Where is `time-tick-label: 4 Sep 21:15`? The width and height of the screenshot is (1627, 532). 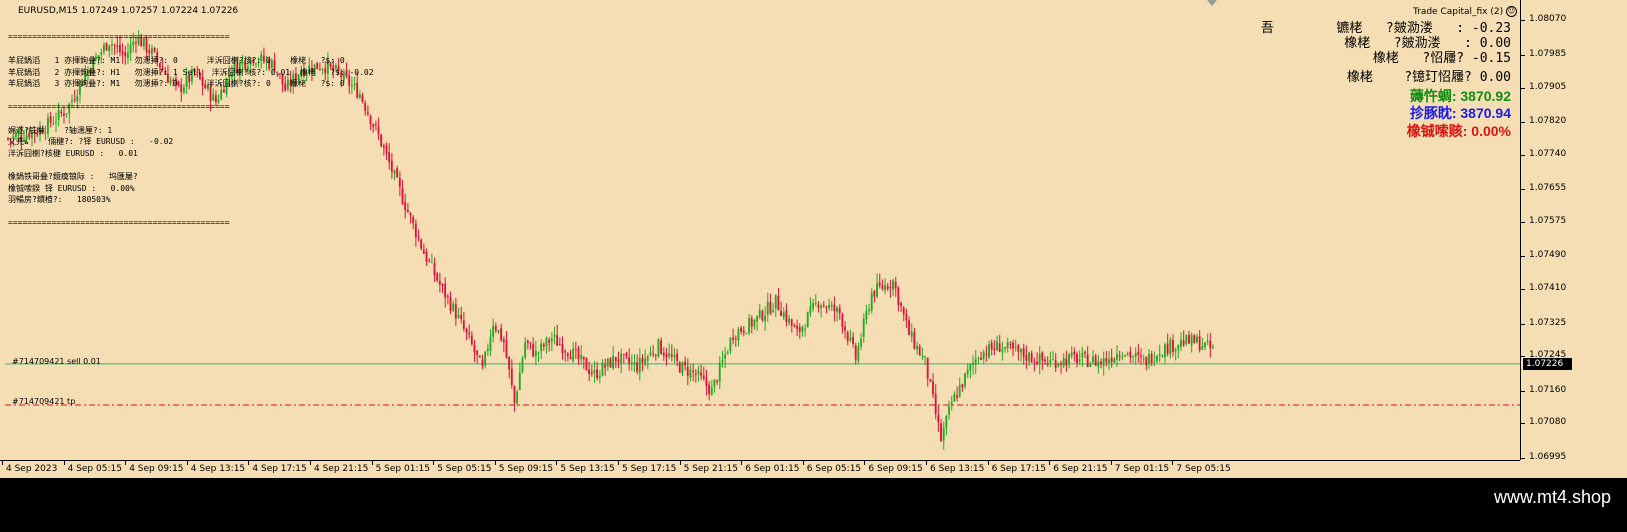 time-tick-label: 4 Sep 21:15 is located at coordinates (339, 467).